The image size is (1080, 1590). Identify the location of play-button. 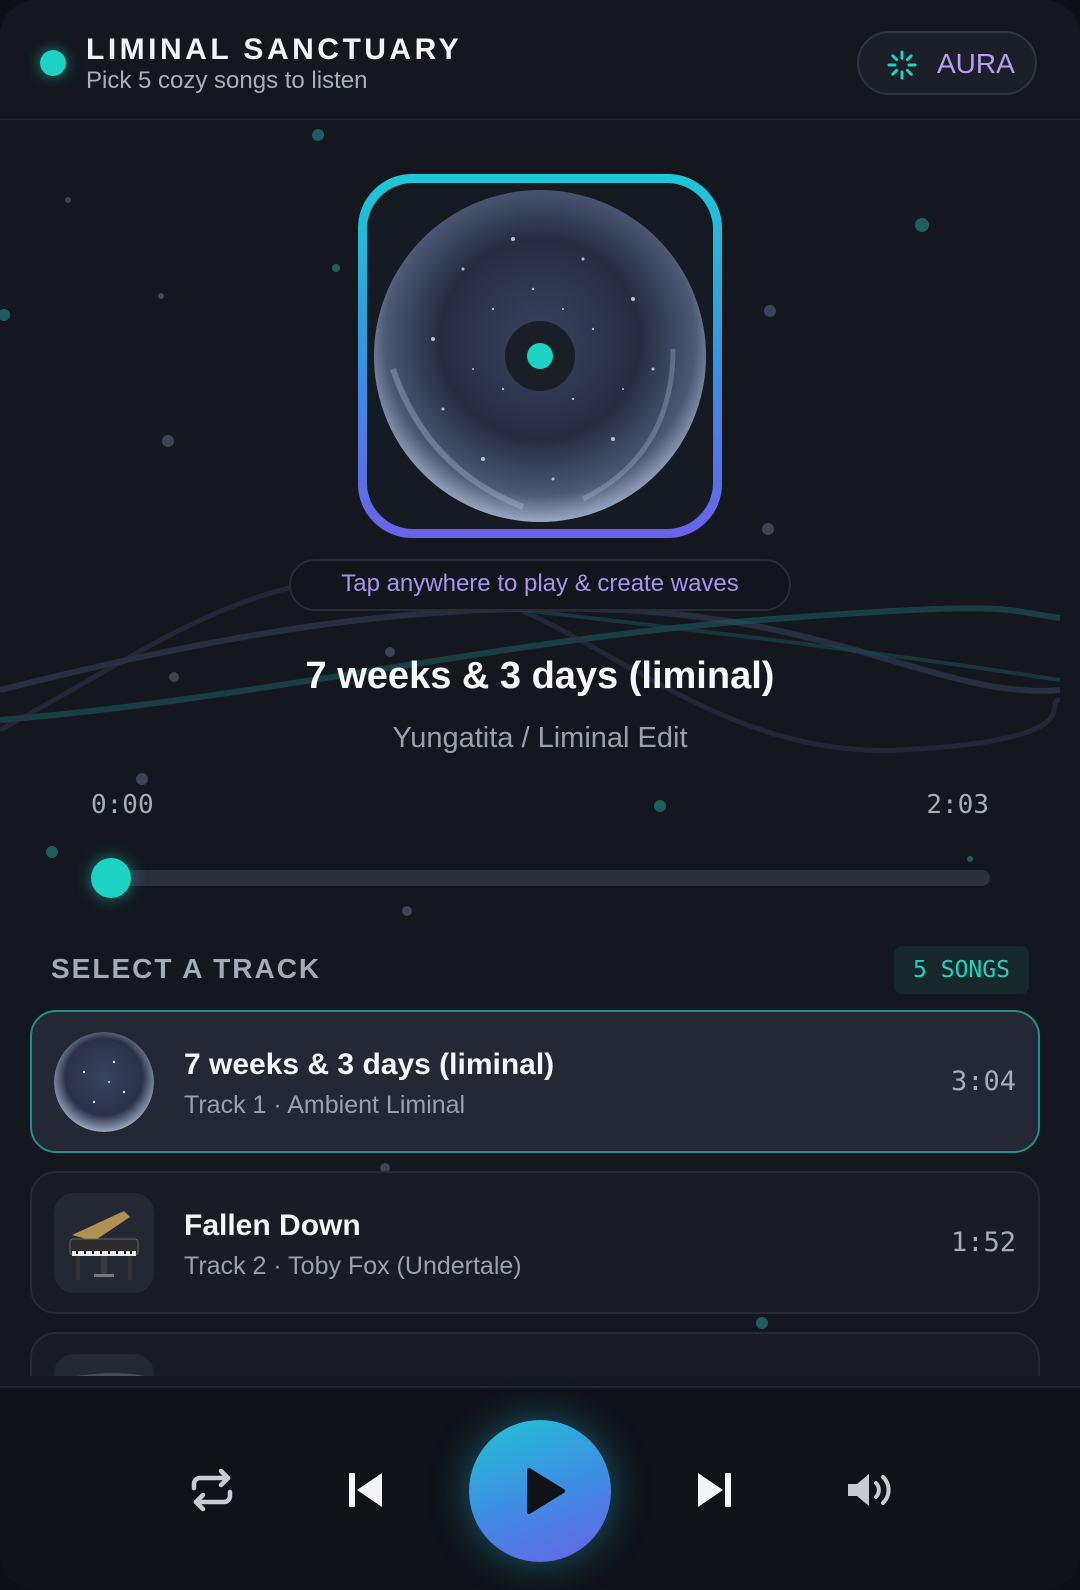
(540, 1491).